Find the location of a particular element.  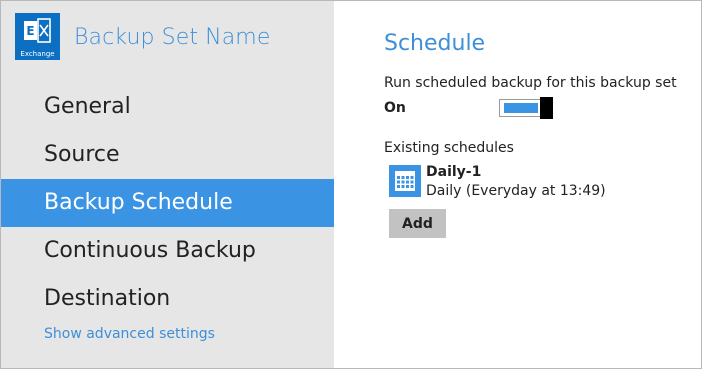

toggle-state-label: On is located at coordinates (395, 108).